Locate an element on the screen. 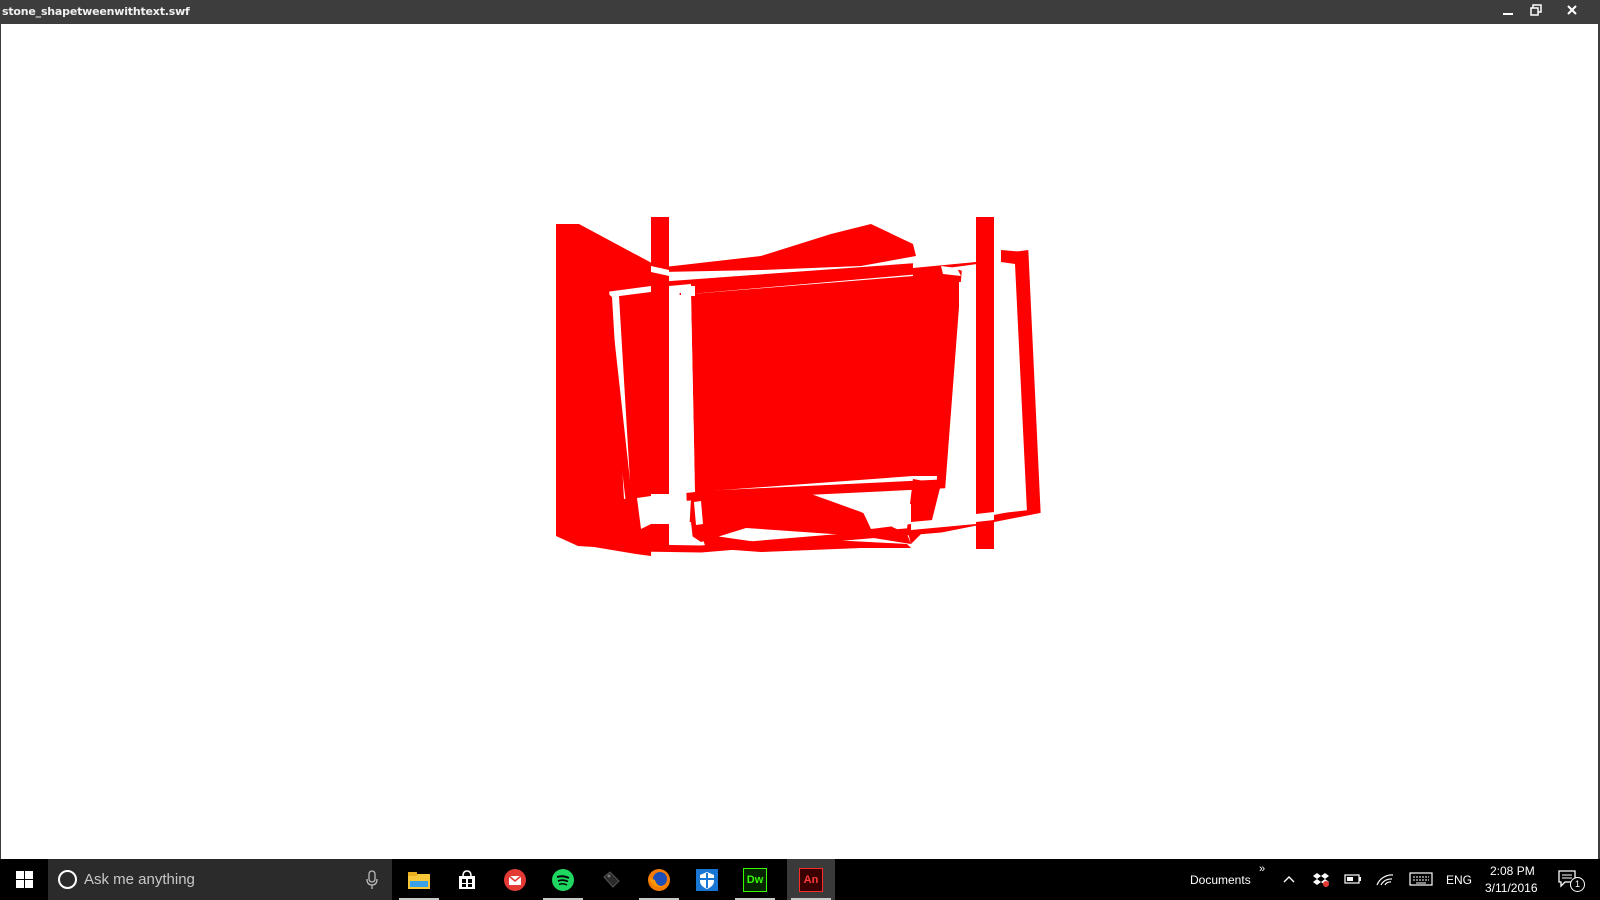 This screenshot has height=900, width=1600. tray-battery is located at coordinates (1353, 879).